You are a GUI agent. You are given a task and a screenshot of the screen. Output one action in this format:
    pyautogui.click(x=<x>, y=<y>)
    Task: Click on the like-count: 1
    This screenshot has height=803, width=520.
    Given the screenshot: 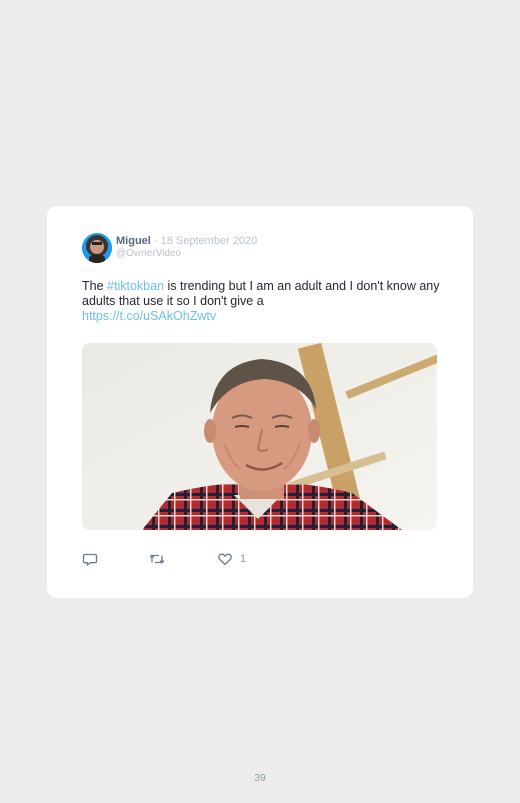 What is the action you would take?
    pyautogui.click(x=243, y=559)
    